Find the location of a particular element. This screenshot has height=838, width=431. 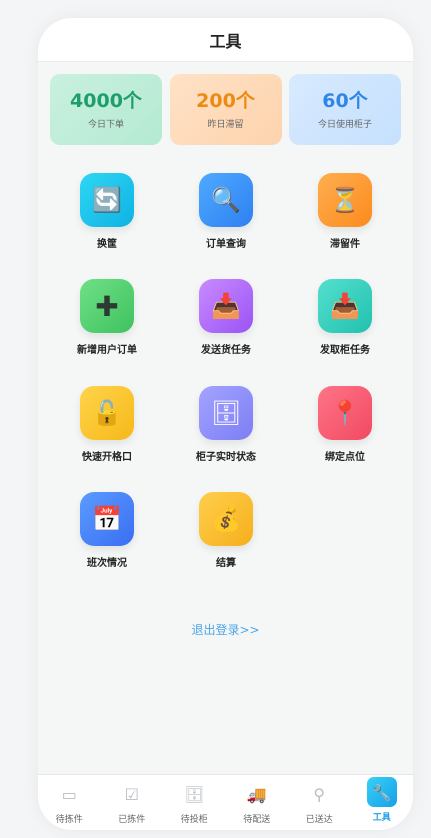

magnifier-icon: 🔍 is located at coordinates (226, 200).